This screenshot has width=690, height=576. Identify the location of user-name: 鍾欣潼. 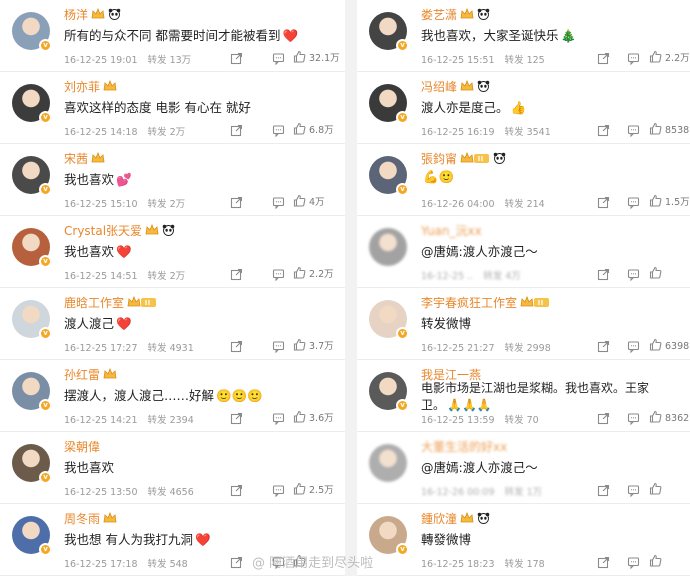
(455, 518).